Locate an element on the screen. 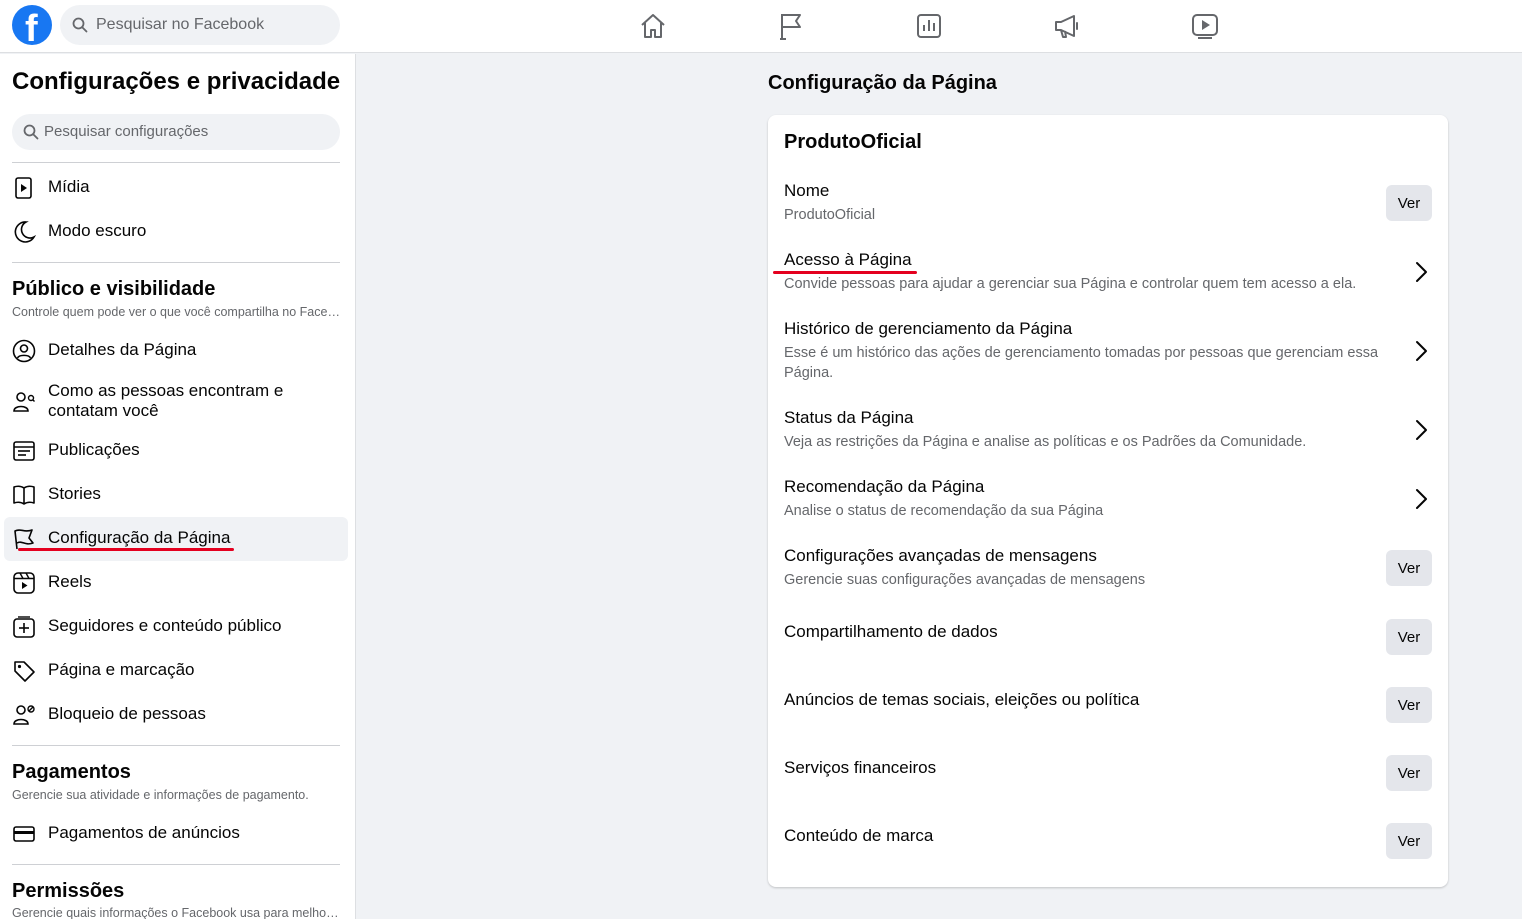  search-placeholder: Pesquisar no Facebook is located at coordinates (180, 24).